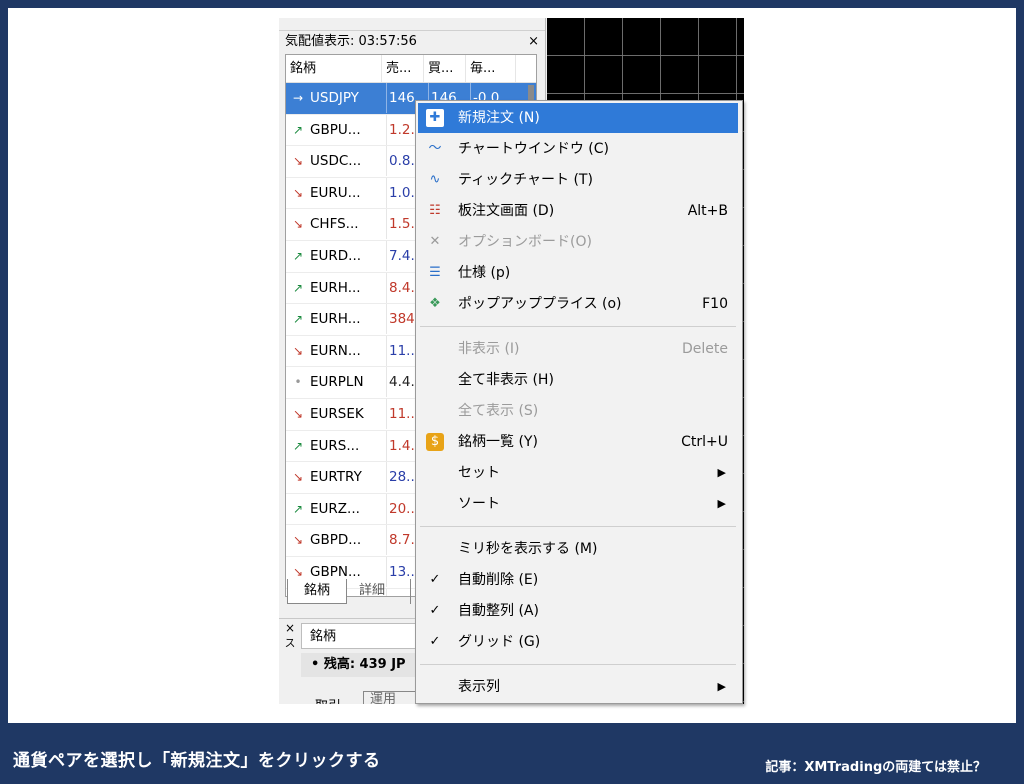 The width and height of the screenshot is (1024, 784). Describe the element at coordinates (479, 504) in the screenshot. I see `menu-item-label: ソート` at that location.